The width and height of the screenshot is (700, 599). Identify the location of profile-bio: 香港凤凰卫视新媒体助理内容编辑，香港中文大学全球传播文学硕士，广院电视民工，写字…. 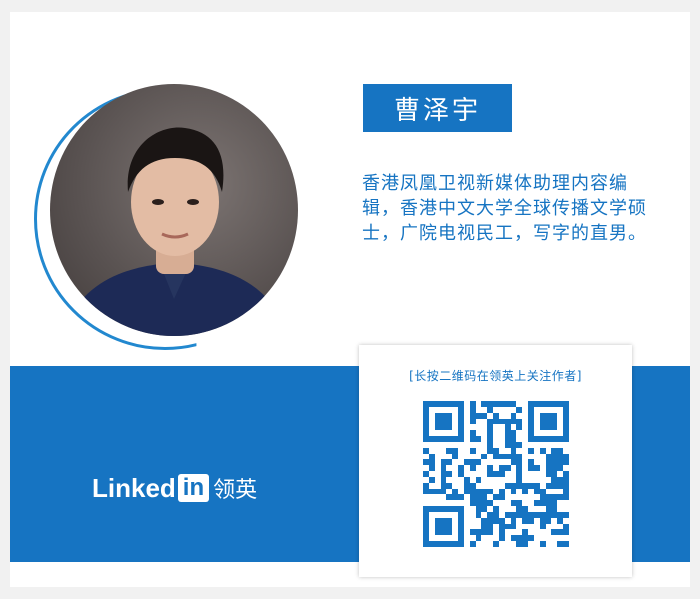
(504, 208).